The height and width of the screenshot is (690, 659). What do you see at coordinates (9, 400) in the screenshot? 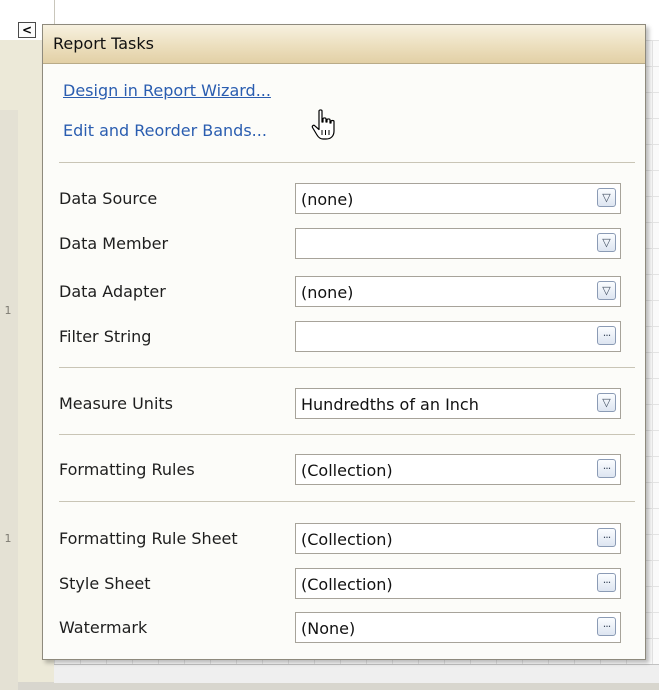
I see `ruler-band-strip` at bounding box center [9, 400].